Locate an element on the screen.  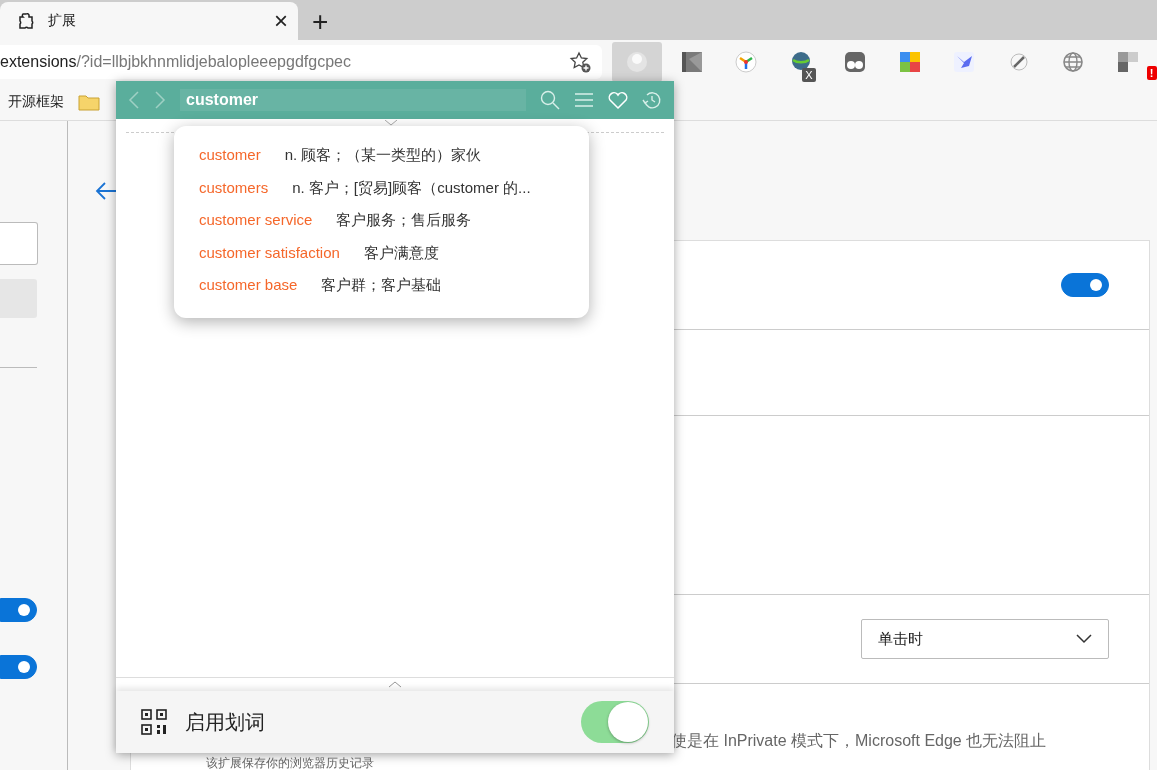
close-tab-button: × is located at coordinates (281, 21).